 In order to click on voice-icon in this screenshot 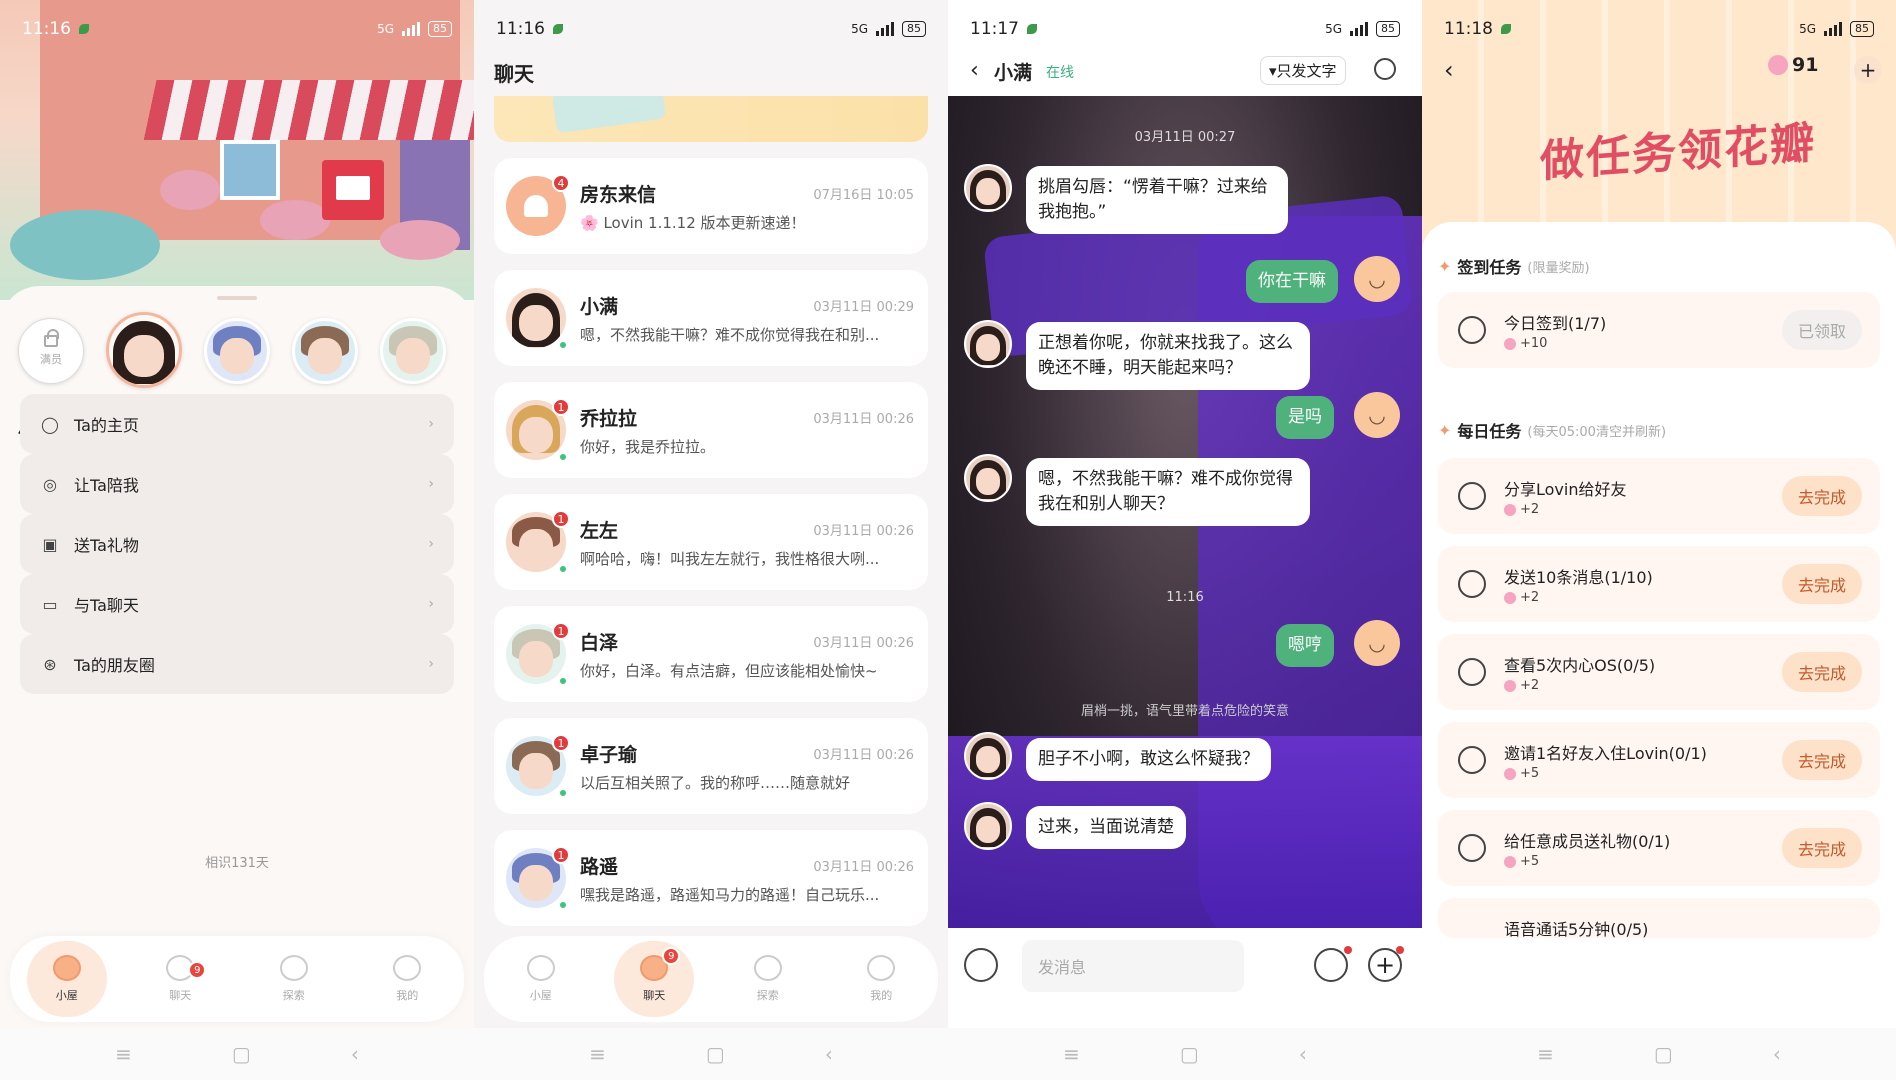, I will do `click(981, 965)`.